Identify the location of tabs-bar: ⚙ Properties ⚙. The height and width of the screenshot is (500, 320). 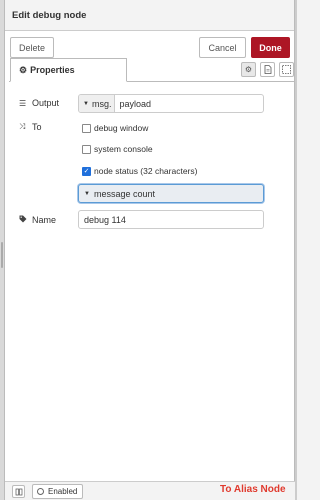
(151, 70).